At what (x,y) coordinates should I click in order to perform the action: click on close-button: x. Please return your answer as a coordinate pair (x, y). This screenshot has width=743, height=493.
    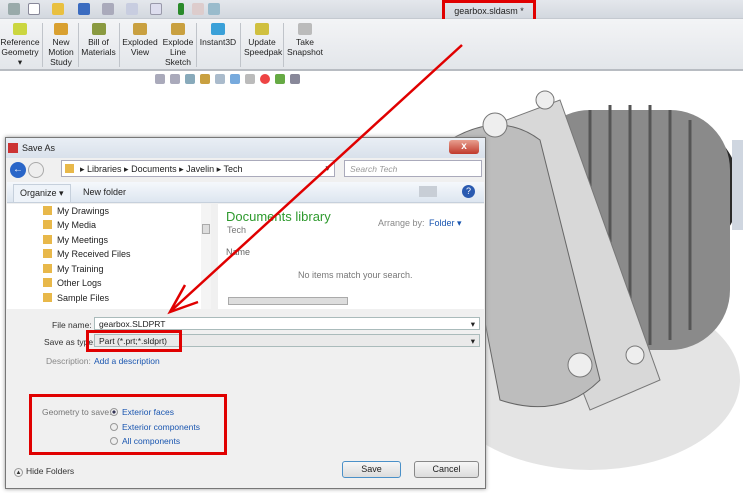
    Looking at the image, I should click on (464, 147).